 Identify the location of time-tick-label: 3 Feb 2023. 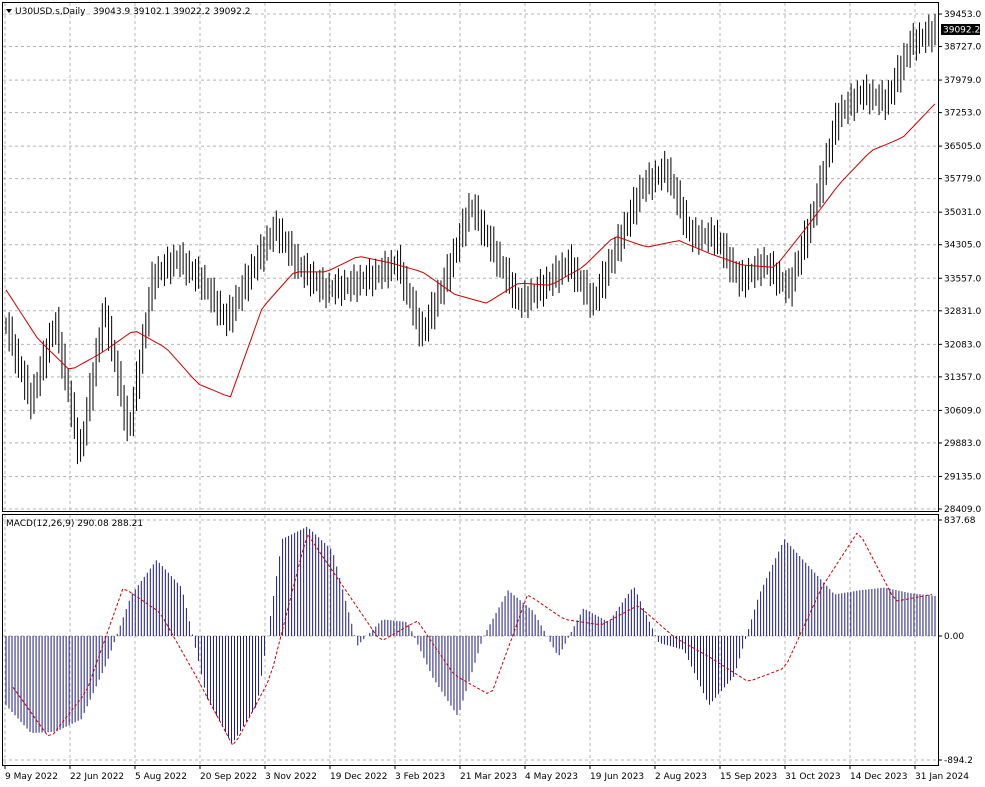
(420, 777).